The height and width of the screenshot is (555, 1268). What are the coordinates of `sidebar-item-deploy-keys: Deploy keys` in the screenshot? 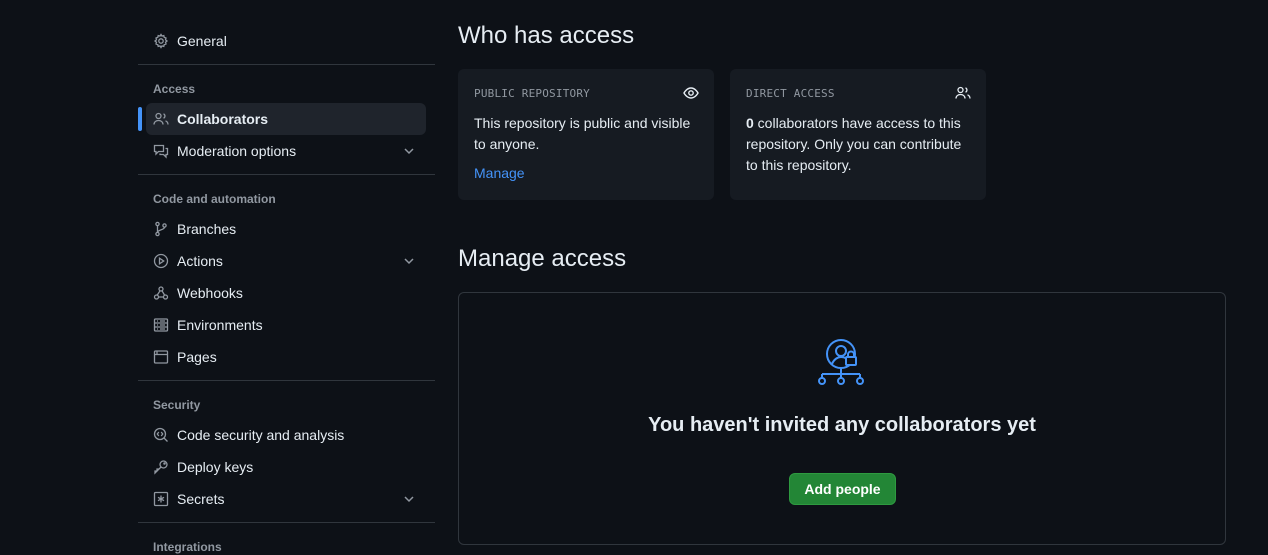 It's located at (286, 467).